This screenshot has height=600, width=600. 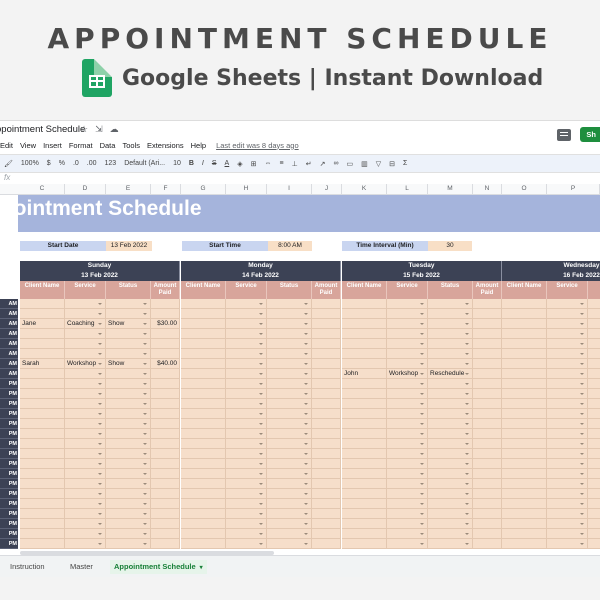 I want to click on number-format-select: 123, so click(x=111, y=163).